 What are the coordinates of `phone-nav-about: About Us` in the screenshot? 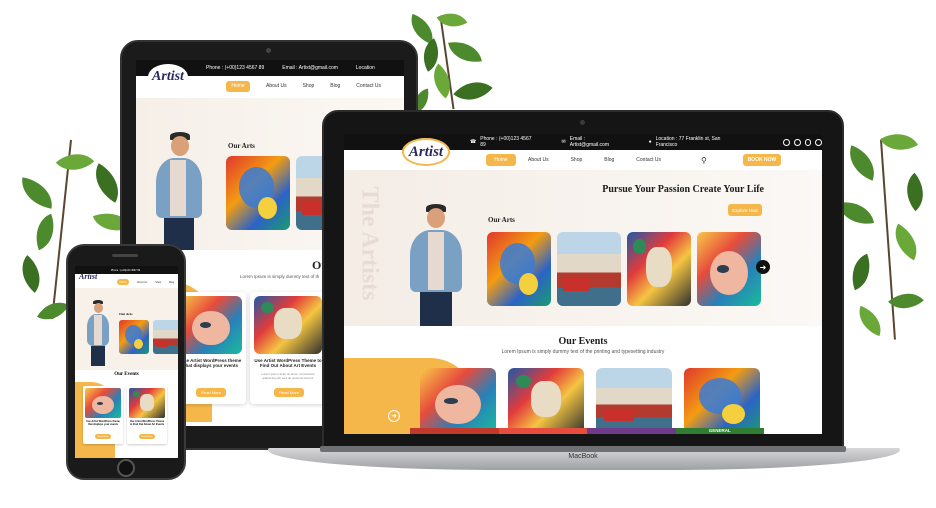 It's located at (142, 282).